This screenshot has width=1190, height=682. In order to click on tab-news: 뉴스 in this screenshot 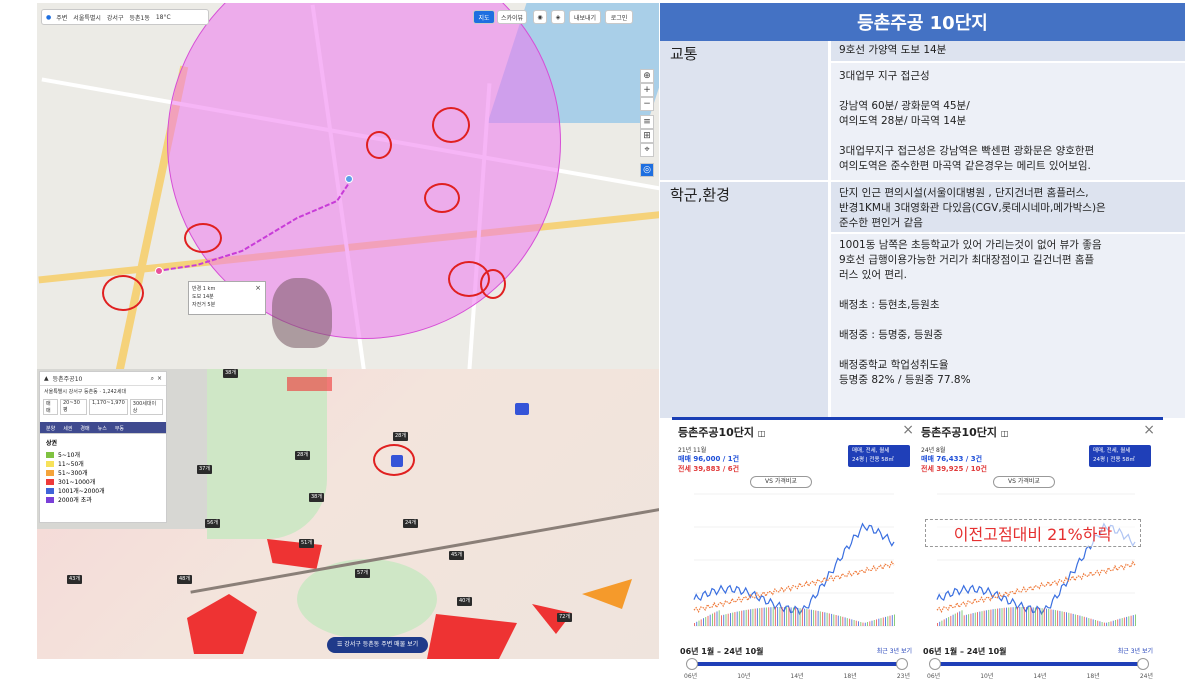, I will do `click(102, 428)`.